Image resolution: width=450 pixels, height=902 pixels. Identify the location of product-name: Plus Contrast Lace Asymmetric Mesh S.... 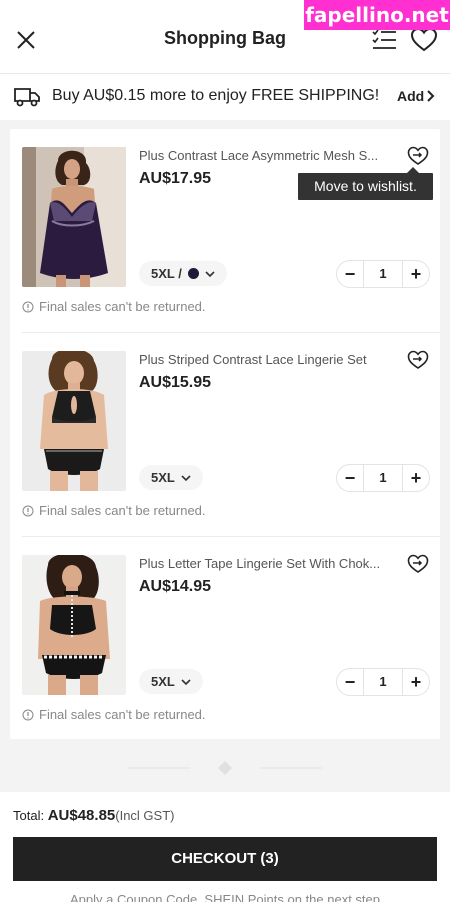
(268, 156).